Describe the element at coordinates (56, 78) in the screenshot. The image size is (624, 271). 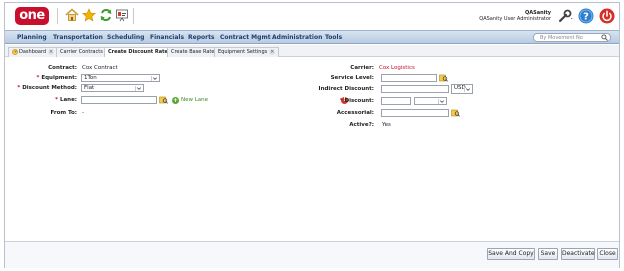
I see `equipment-label: * Equipment:` at that location.